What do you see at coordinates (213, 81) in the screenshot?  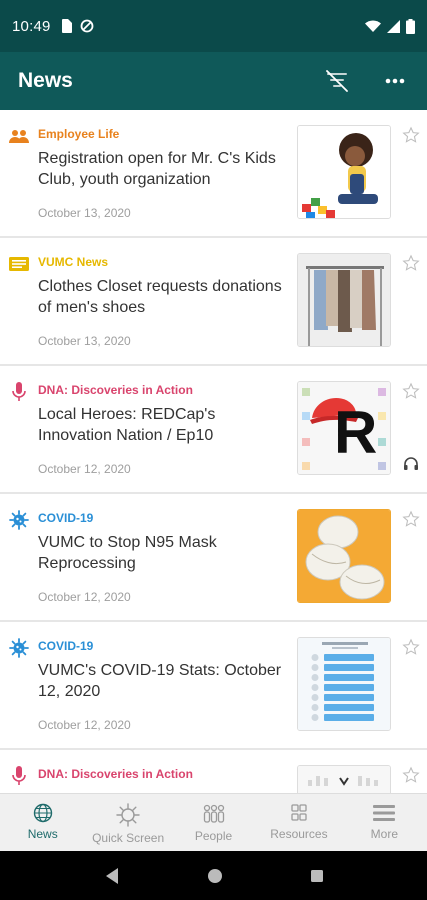 I see `app-bar: News` at bounding box center [213, 81].